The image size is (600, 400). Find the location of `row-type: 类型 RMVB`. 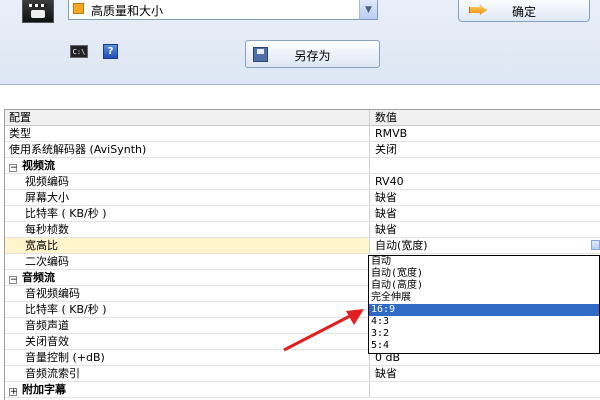

row-type: 类型 RMVB is located at coordinates (302, 134).